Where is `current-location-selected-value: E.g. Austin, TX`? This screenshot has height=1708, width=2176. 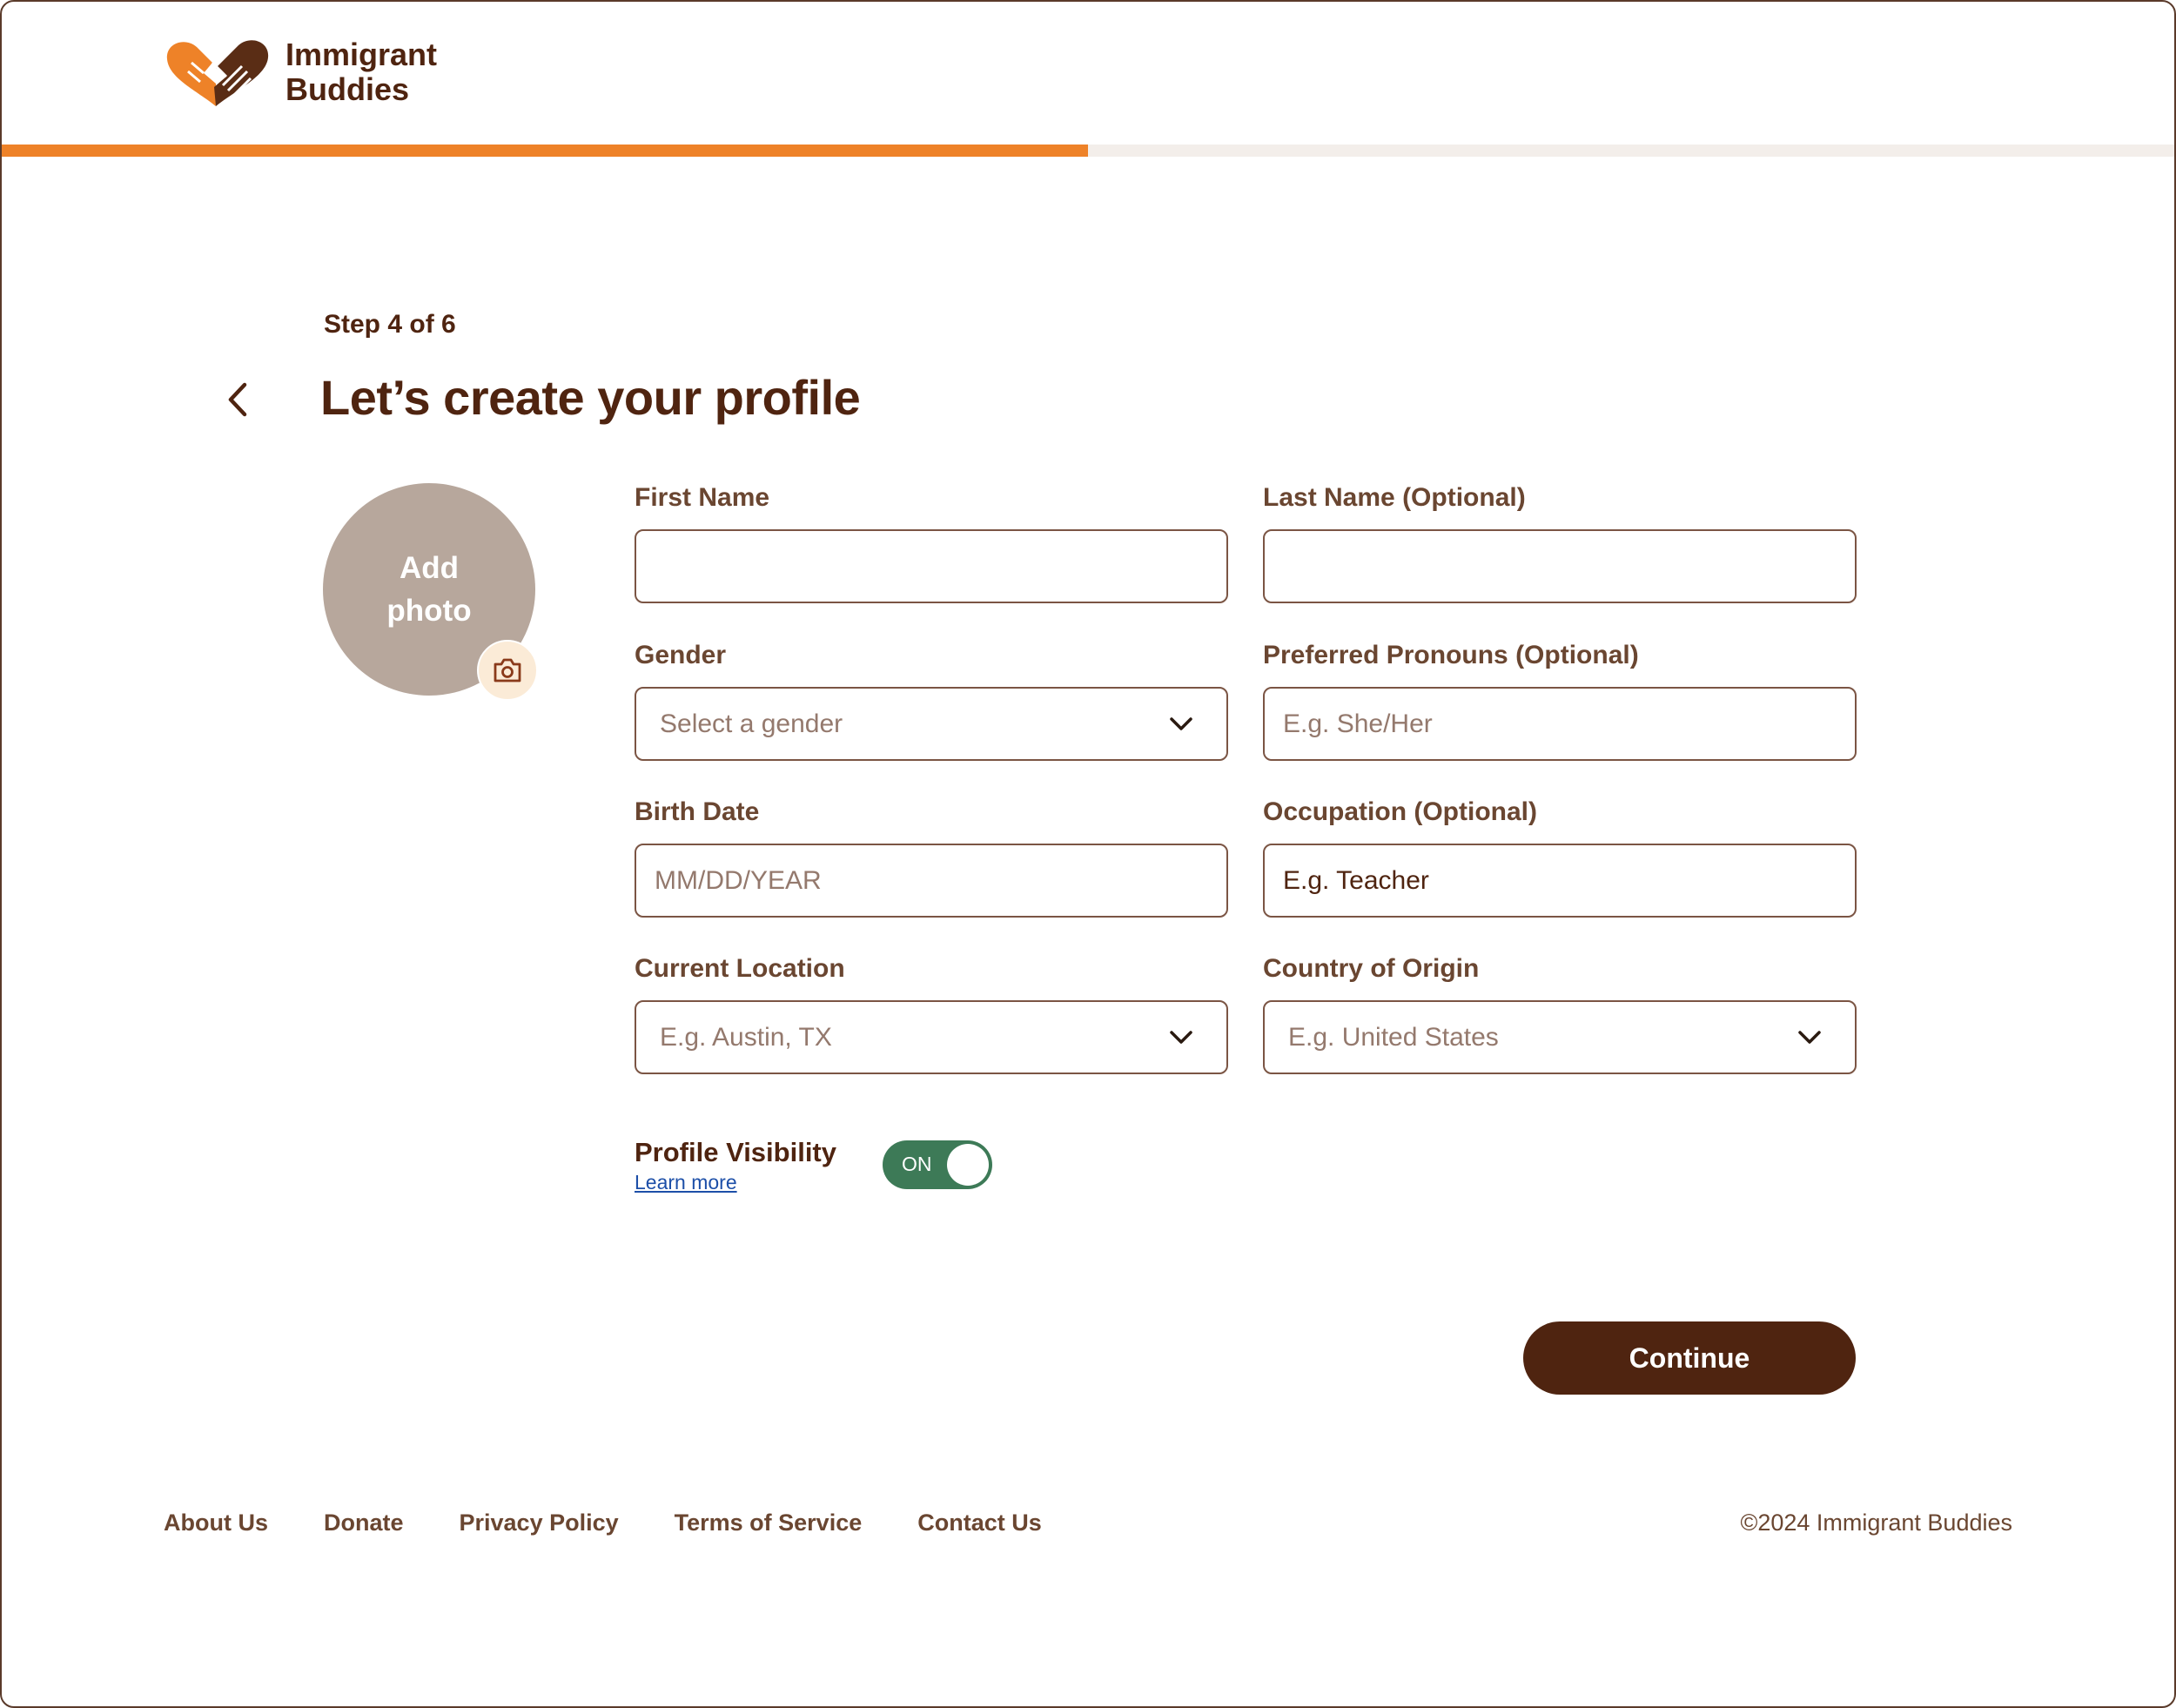
current-location-selected-value: E.g. Austin, TX is located at coordinates (746, 1037).